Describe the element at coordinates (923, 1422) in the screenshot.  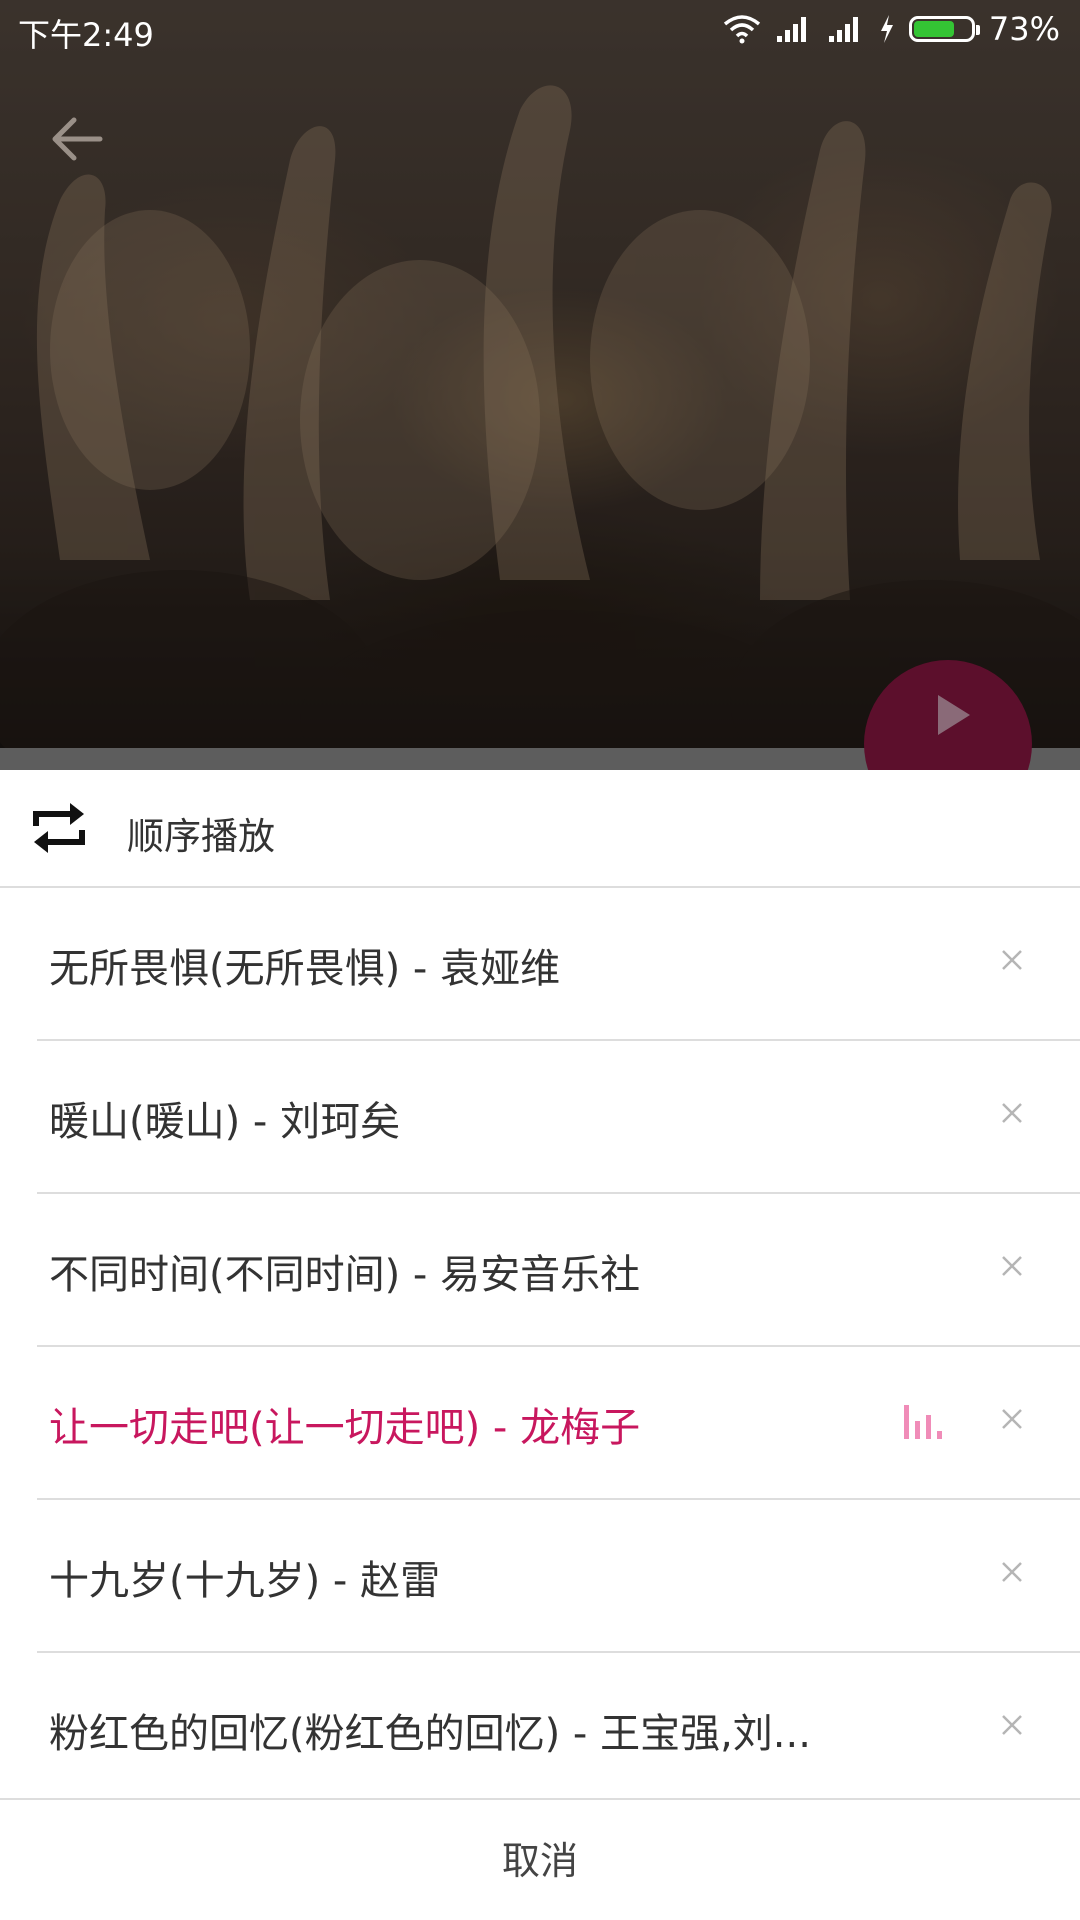
I see `equalizer-icon` at that location.